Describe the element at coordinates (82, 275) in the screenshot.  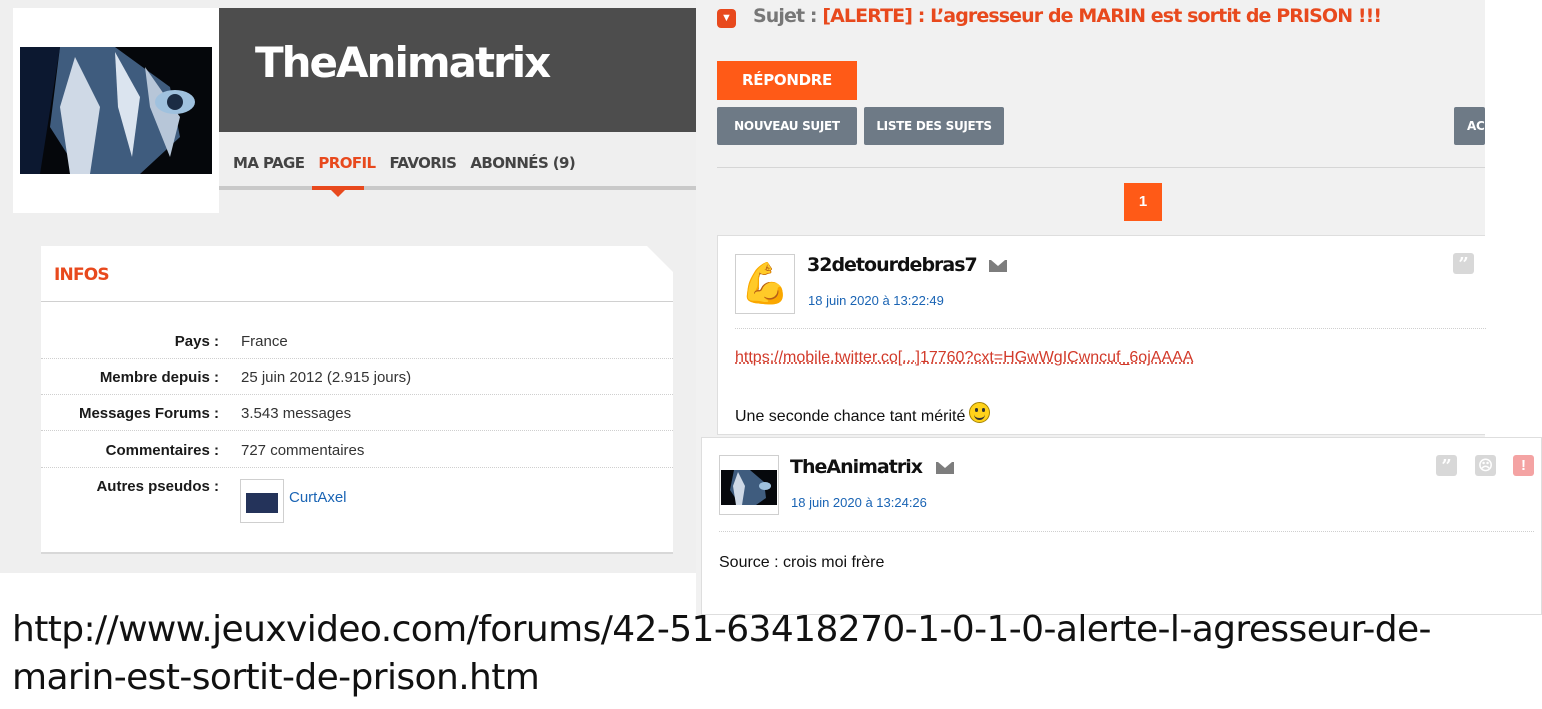
I see `infos-title: INFOS` at that location.